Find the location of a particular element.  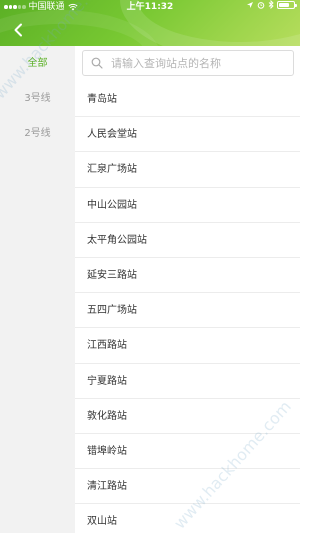

station-item: 敦化路站 is located at coordinates (187, 416).